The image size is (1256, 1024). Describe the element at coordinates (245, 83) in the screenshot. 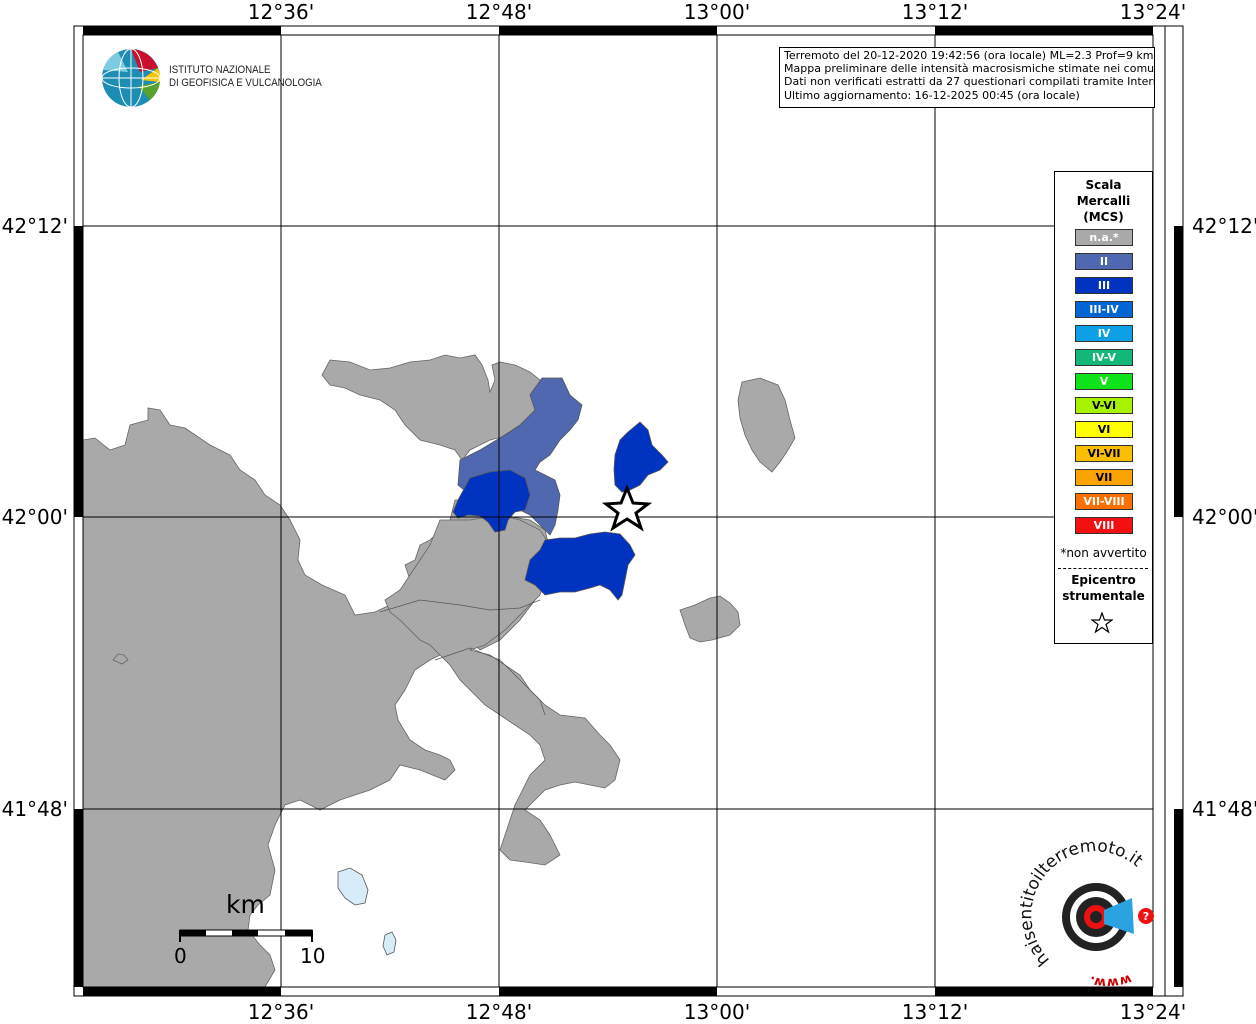

I see `logo-line-2: DI GEOFISICA E VULCANOLOGIA` at that location.